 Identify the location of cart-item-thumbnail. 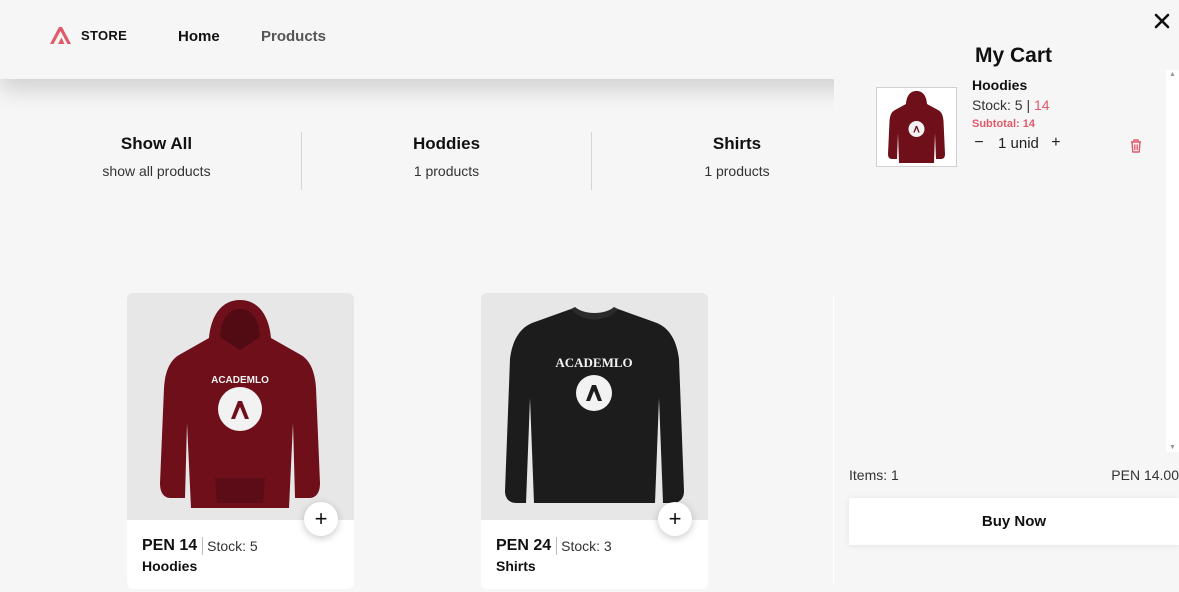
(916, 127).